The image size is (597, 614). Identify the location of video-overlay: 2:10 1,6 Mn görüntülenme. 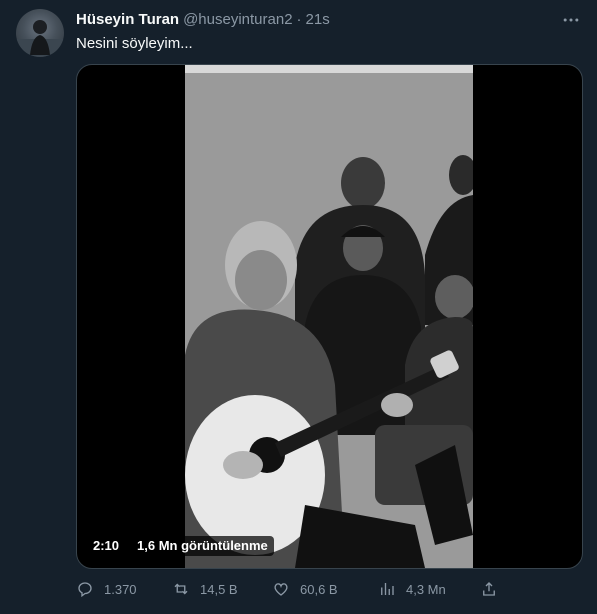
(180, 546).